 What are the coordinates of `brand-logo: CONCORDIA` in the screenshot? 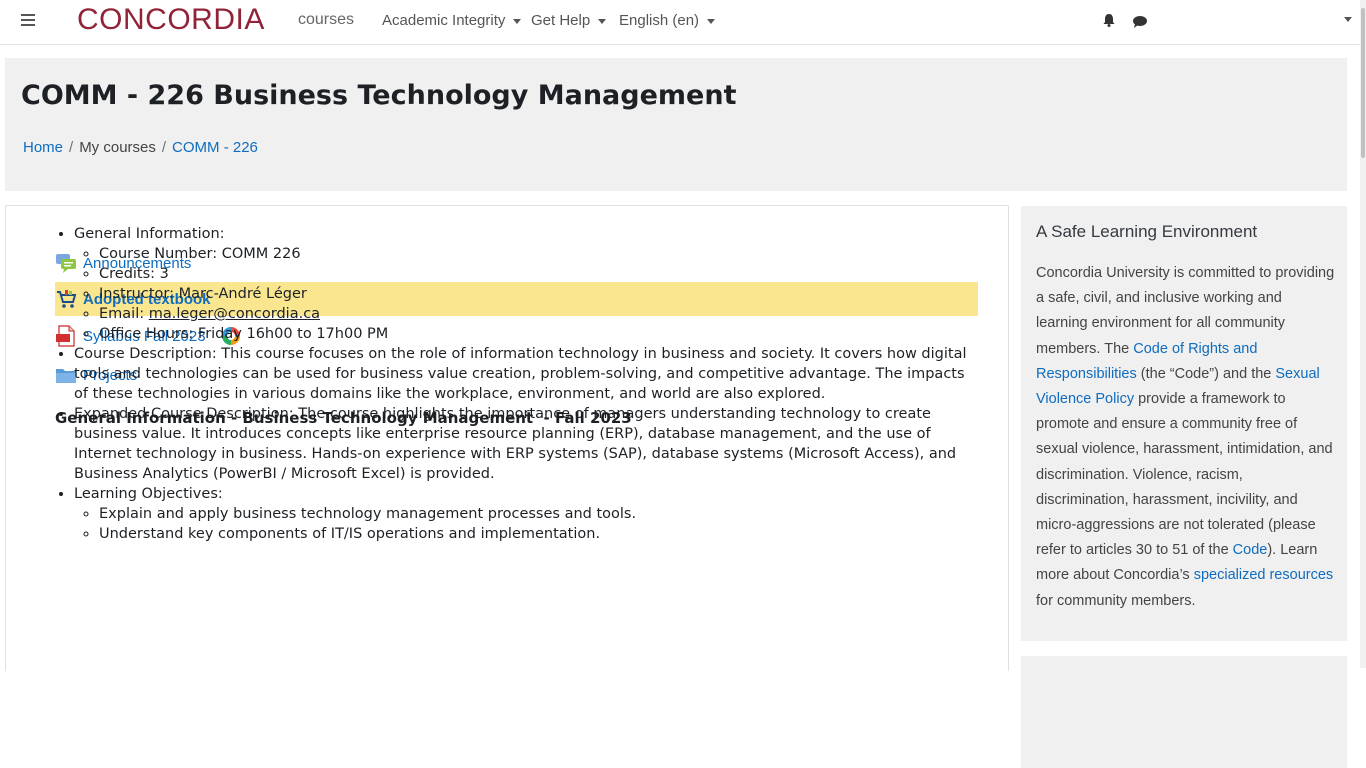 It's located at (171, 20).